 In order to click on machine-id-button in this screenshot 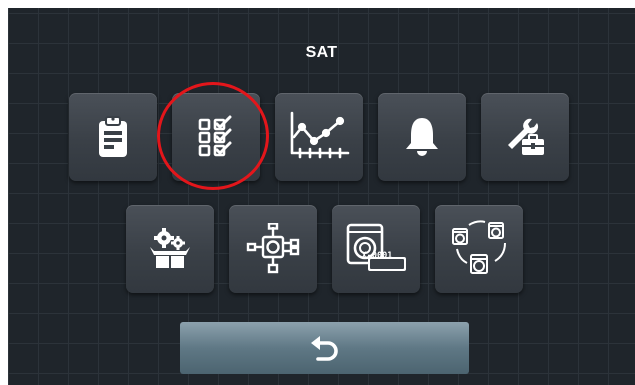, I will do `click(376, 249)`.